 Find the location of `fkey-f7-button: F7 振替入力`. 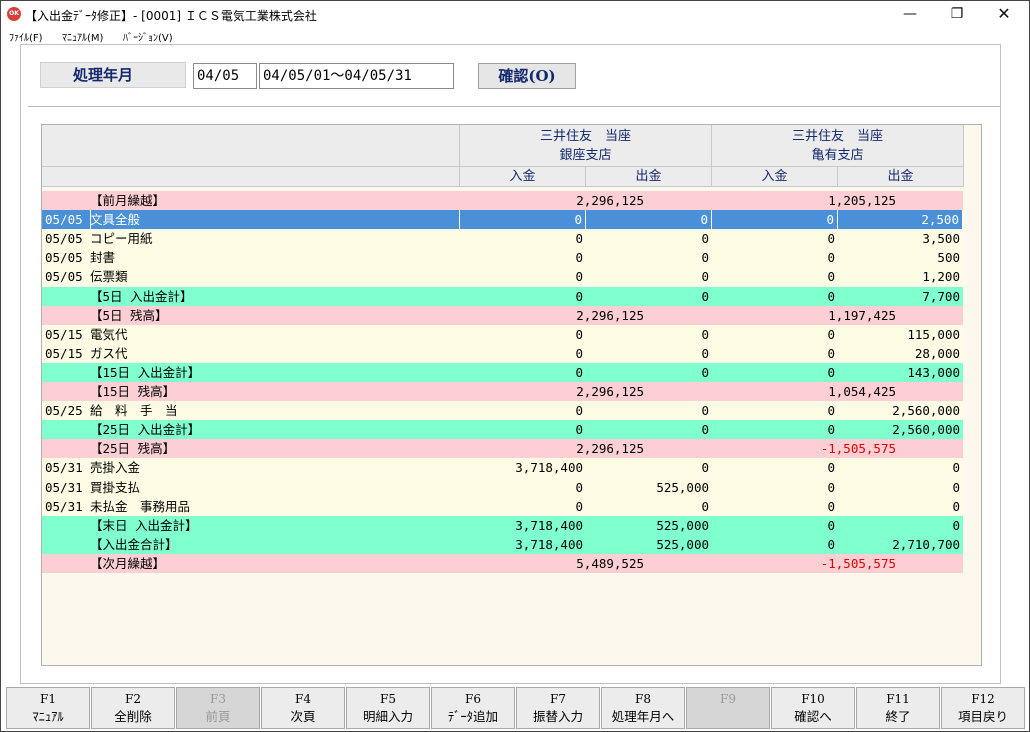

fkey-f7-button: F7 振替入力 is located at coordinates (558, 708).